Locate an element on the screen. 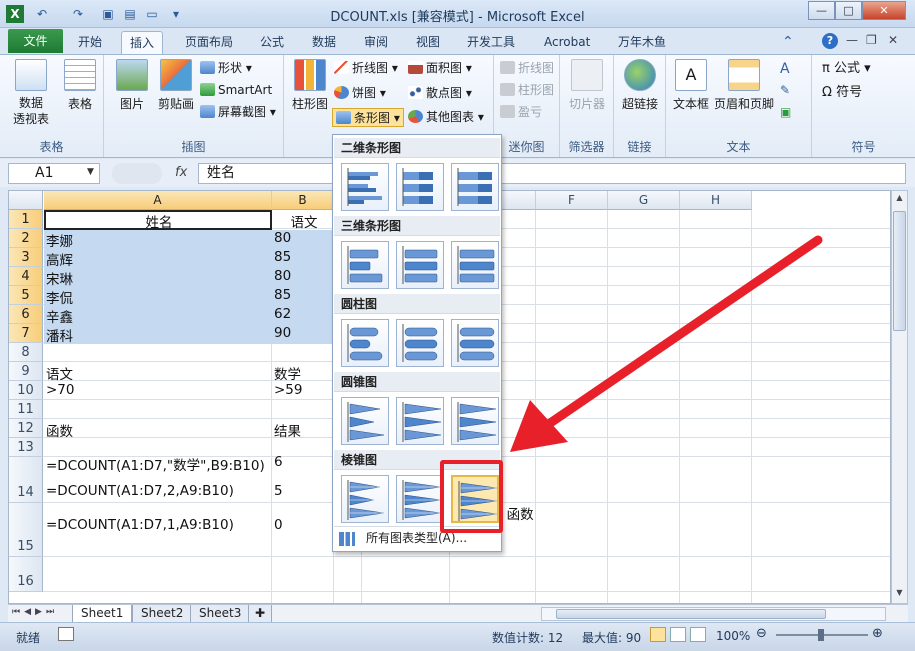 The height and width of the screenshot is (651, 915). signature-icon: ✎ is located at coordinates (785, 90).